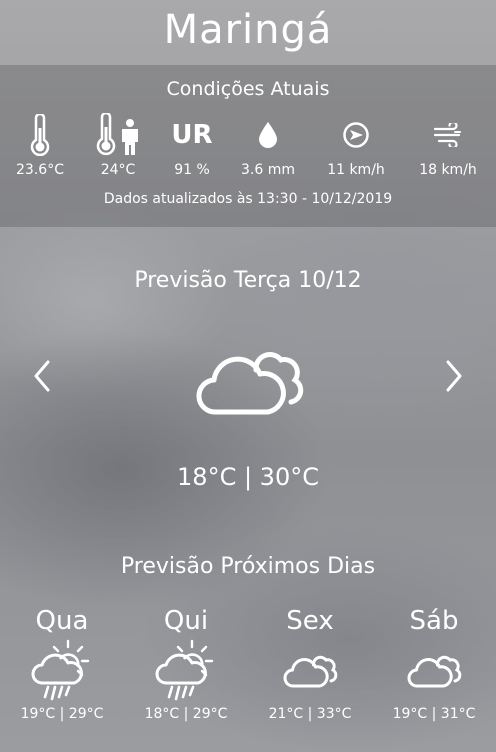  What do you see at coordinates (454, 376) in the screenshot?
I see `chevron-right-icon` at bounding box center [454, 376].